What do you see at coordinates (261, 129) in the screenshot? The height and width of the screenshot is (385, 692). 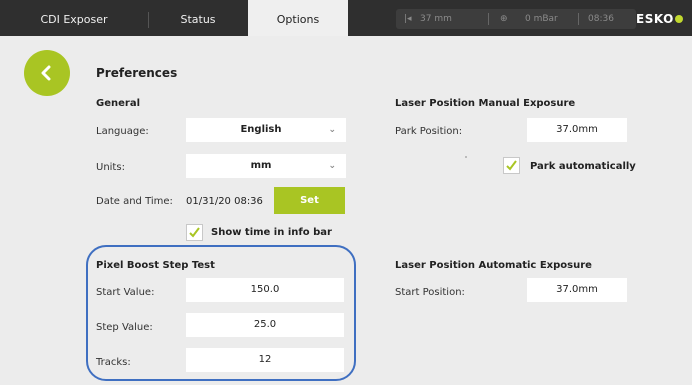 I see `language-value: English` at bounding box center [261, 129].